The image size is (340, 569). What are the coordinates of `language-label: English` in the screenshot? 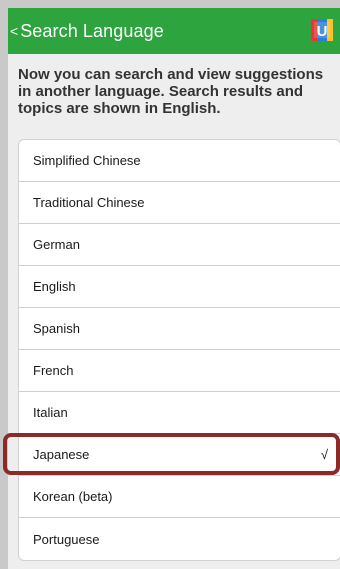 It's located at (54, 286).